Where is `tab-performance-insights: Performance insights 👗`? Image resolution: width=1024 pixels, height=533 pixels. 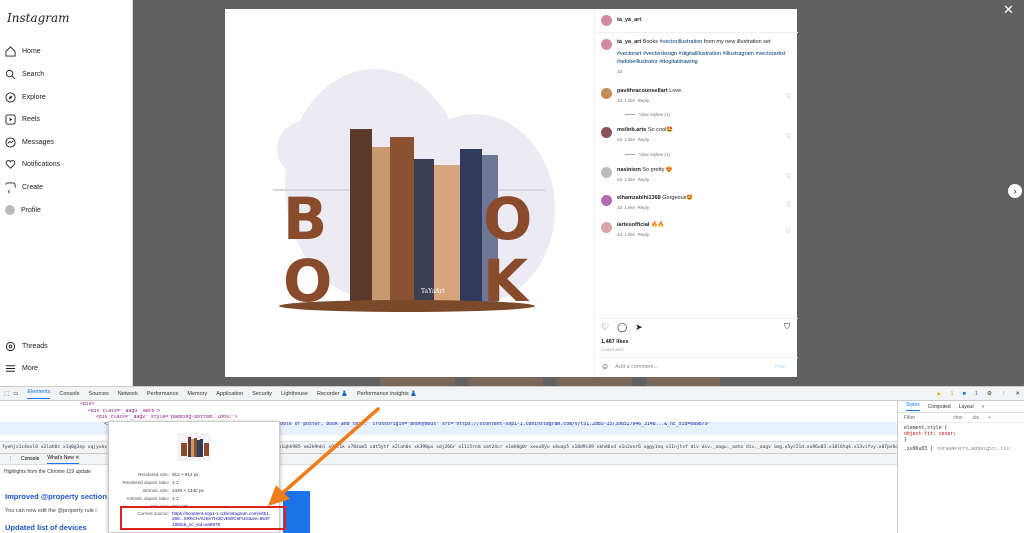 tab-performance-insights: Performance insights 👗 is located at coordinates (387, 394).